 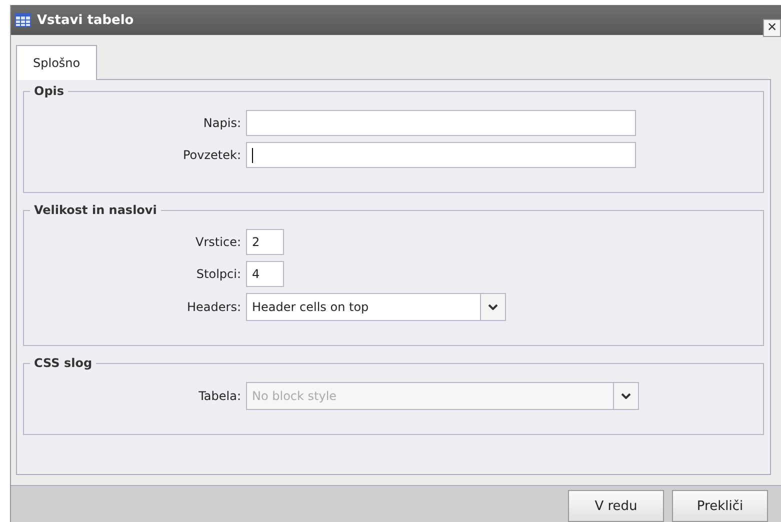 I want to click on dialog-button: Prekliči, so click(x=720, y=506).